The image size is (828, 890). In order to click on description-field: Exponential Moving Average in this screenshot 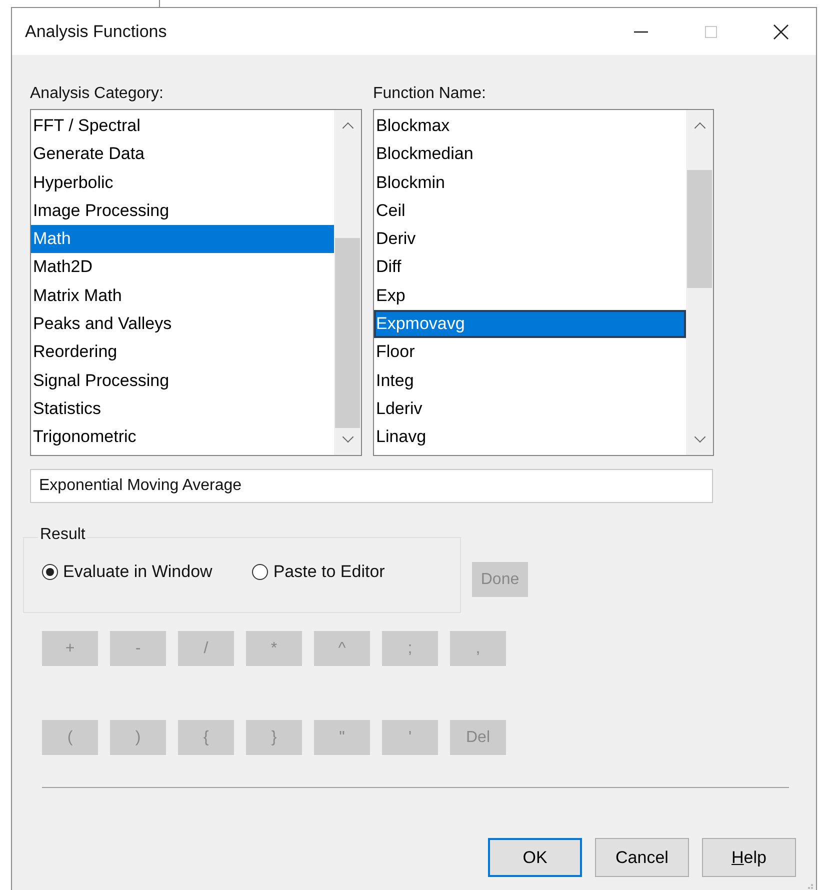, I will do `click(371, 486)`.